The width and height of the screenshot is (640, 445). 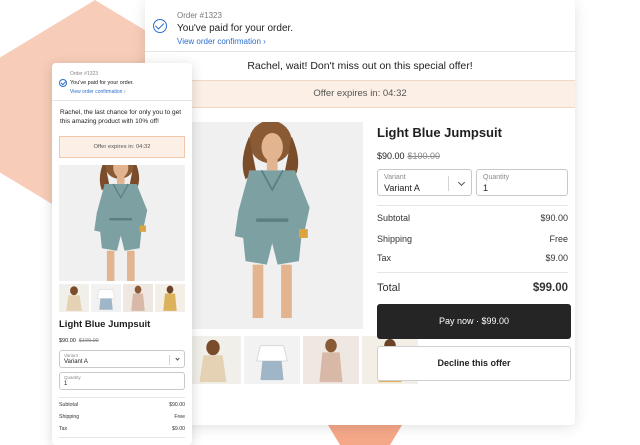 What do you see at coordinates (474, 363) in the screenshot?
I see `decline-offer-button: Decline this offer` at bounding box center [474, 363].